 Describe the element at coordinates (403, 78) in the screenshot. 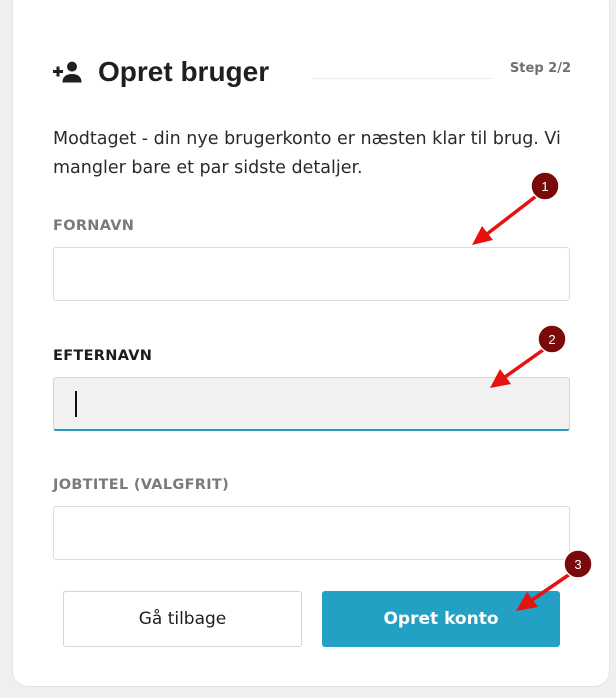

I see `header-divider` at that location.